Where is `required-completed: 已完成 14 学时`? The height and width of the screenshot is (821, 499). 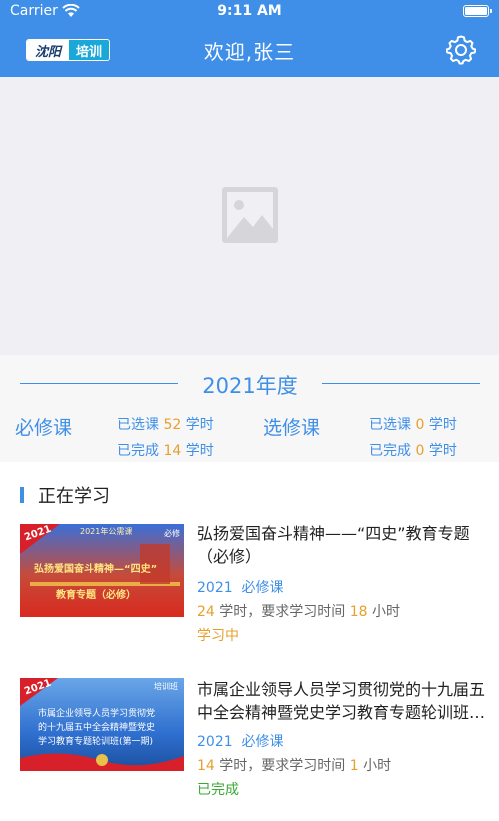 required-completed: 已完成 14 学时 is located at coordinates (165, 451).